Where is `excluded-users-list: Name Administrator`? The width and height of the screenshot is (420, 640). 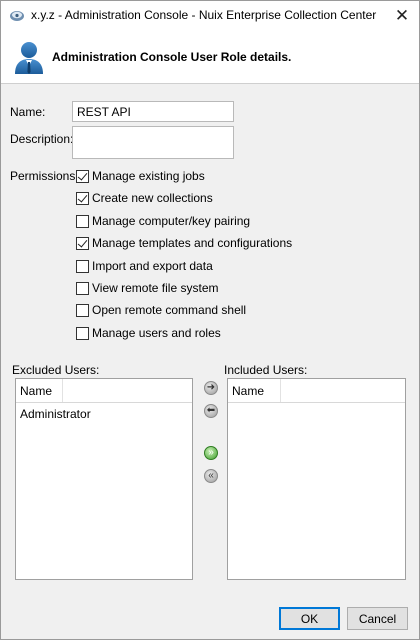
excluded-users-list: Name Administrator is located at coordinates (104, 479).